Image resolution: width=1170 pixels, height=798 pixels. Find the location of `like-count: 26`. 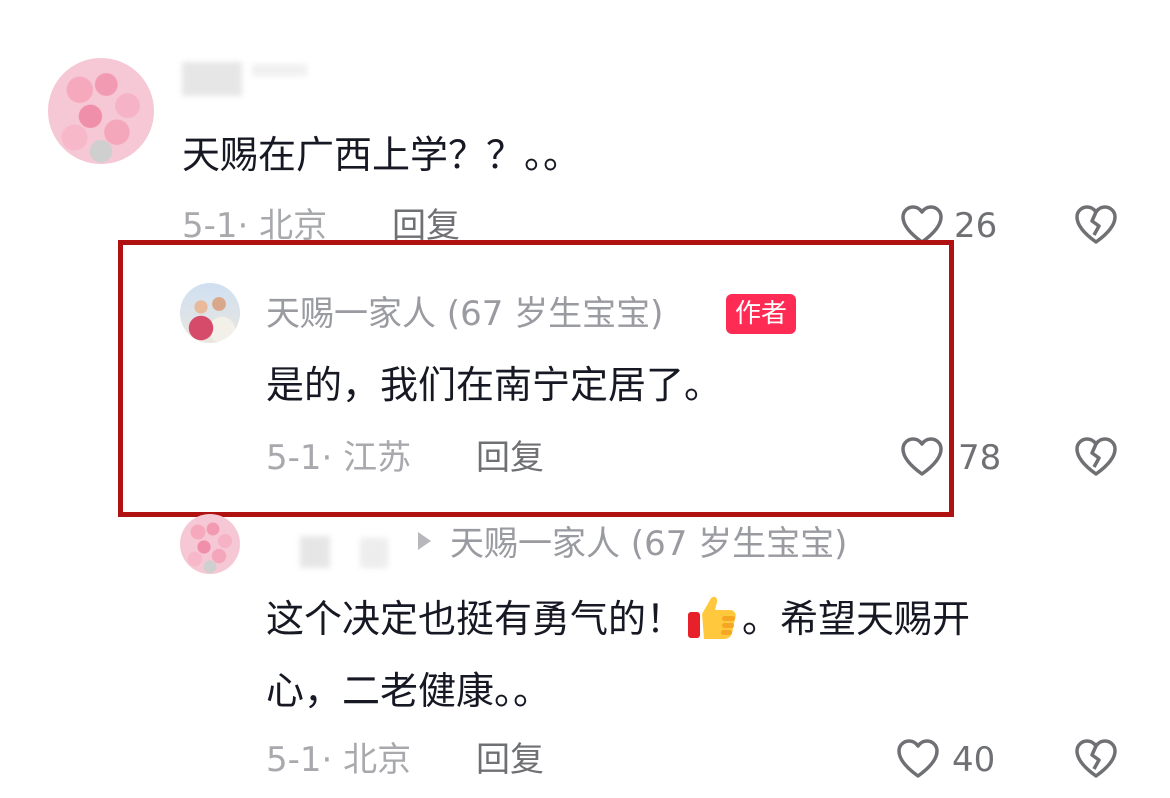

like-count: 26 is located at coordinates (976, 226).